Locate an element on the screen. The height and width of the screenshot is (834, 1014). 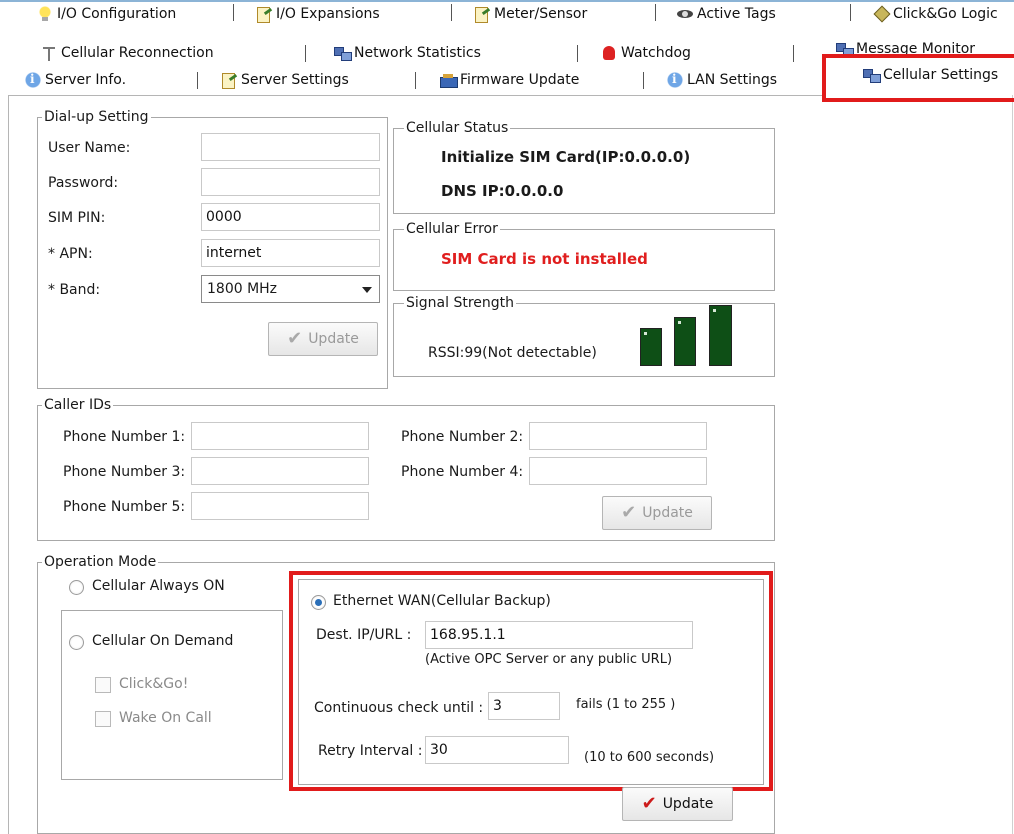
tab-panel-left-border is located at coordinates (8, 464).